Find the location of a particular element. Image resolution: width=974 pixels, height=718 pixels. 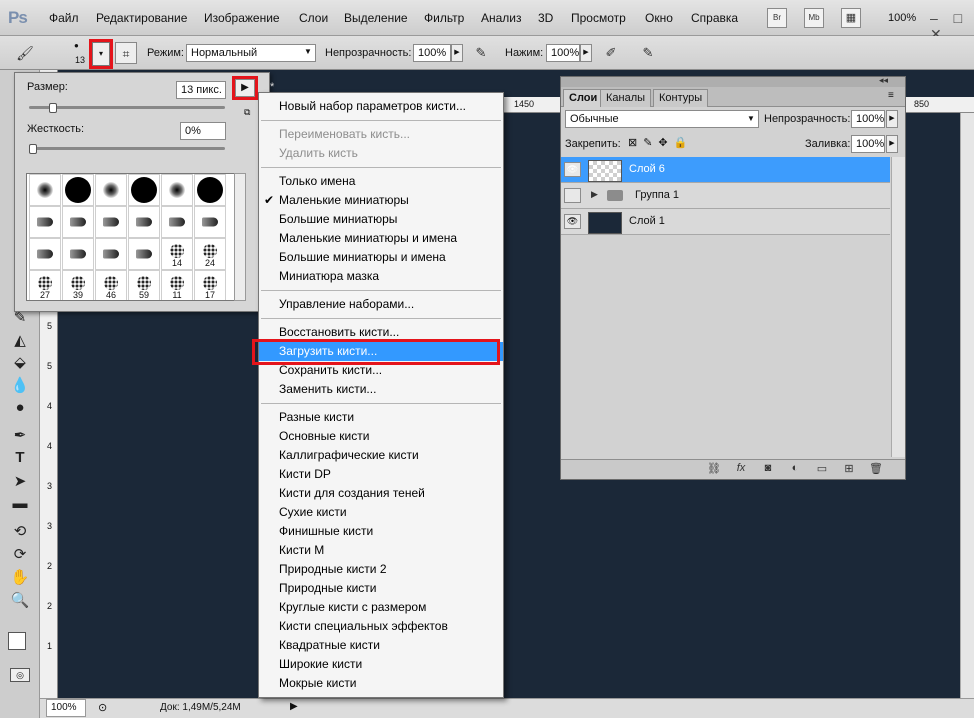

zoom-level: 100% is located at coordinates (902, 18).